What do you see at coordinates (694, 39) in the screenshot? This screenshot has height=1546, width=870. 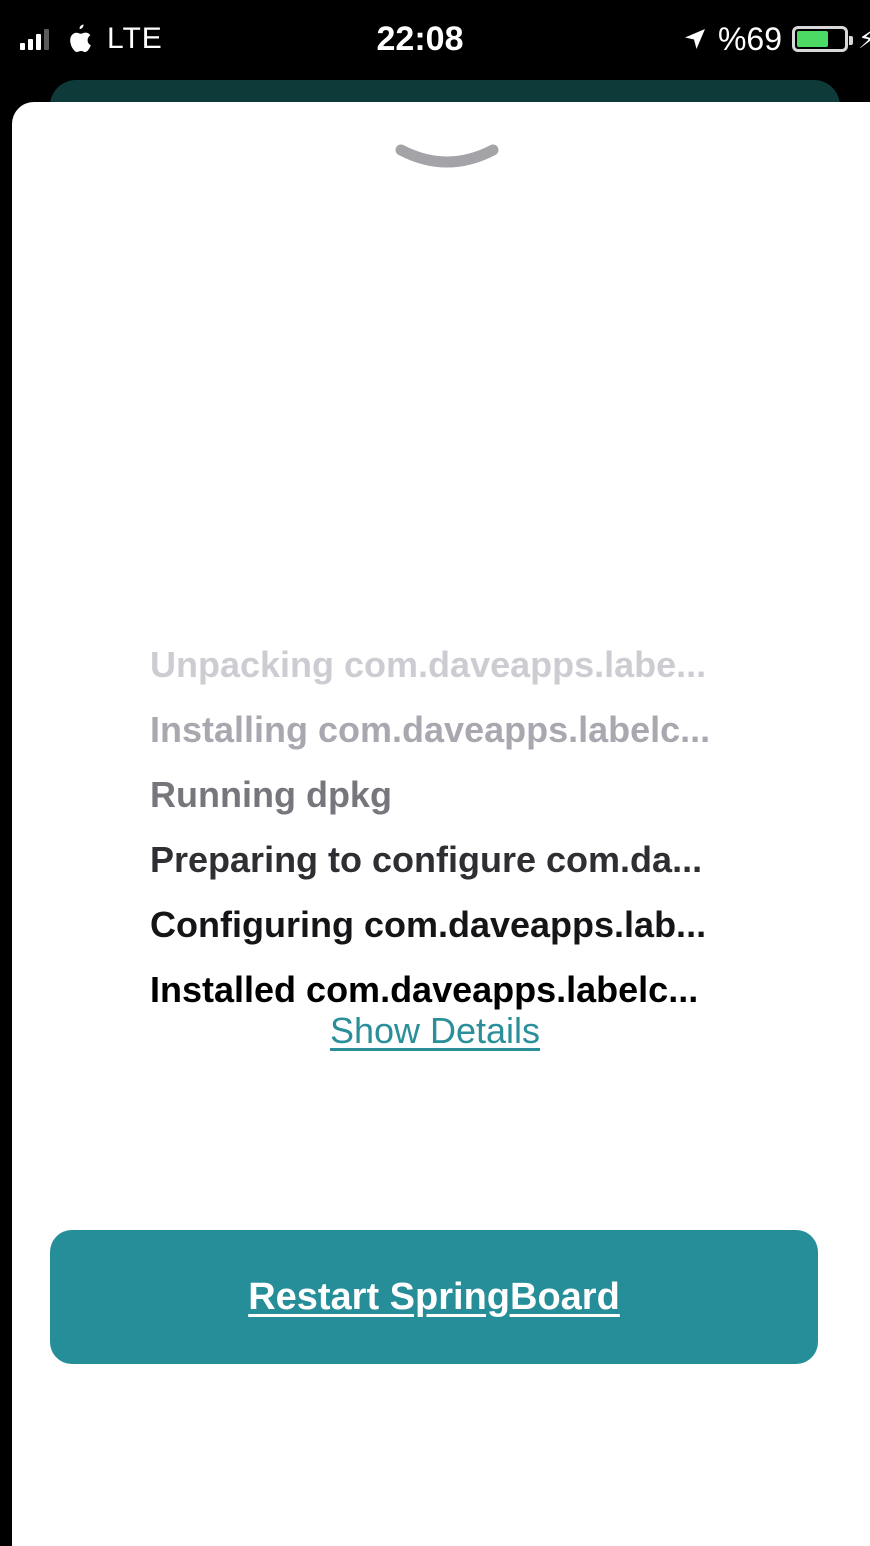 I see `location-arrow-icon` at bounding box center [694, 39].